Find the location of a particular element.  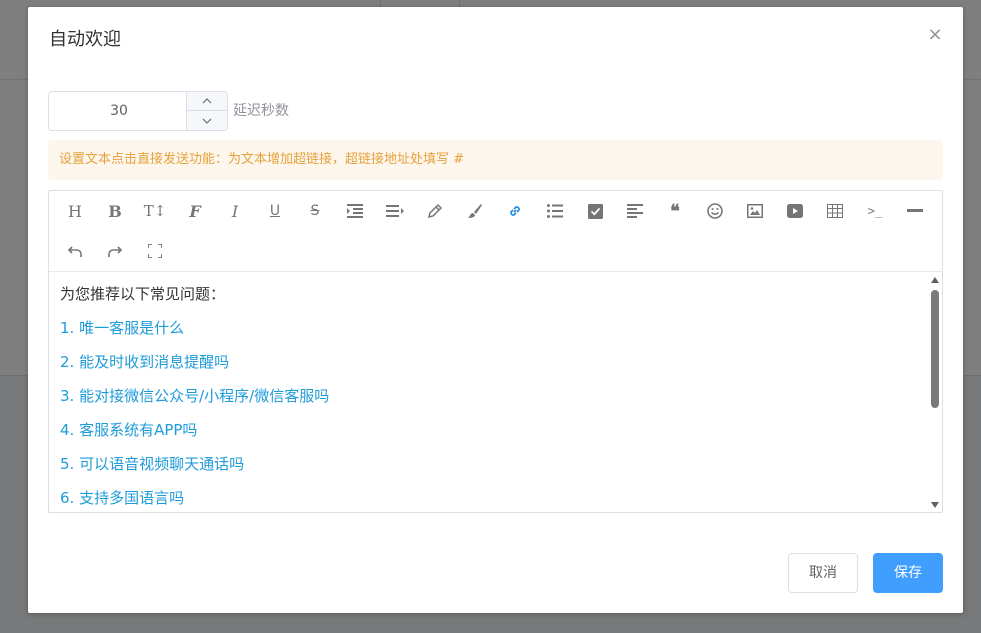

strike-glyph: S is located at coordinates (315, 211).